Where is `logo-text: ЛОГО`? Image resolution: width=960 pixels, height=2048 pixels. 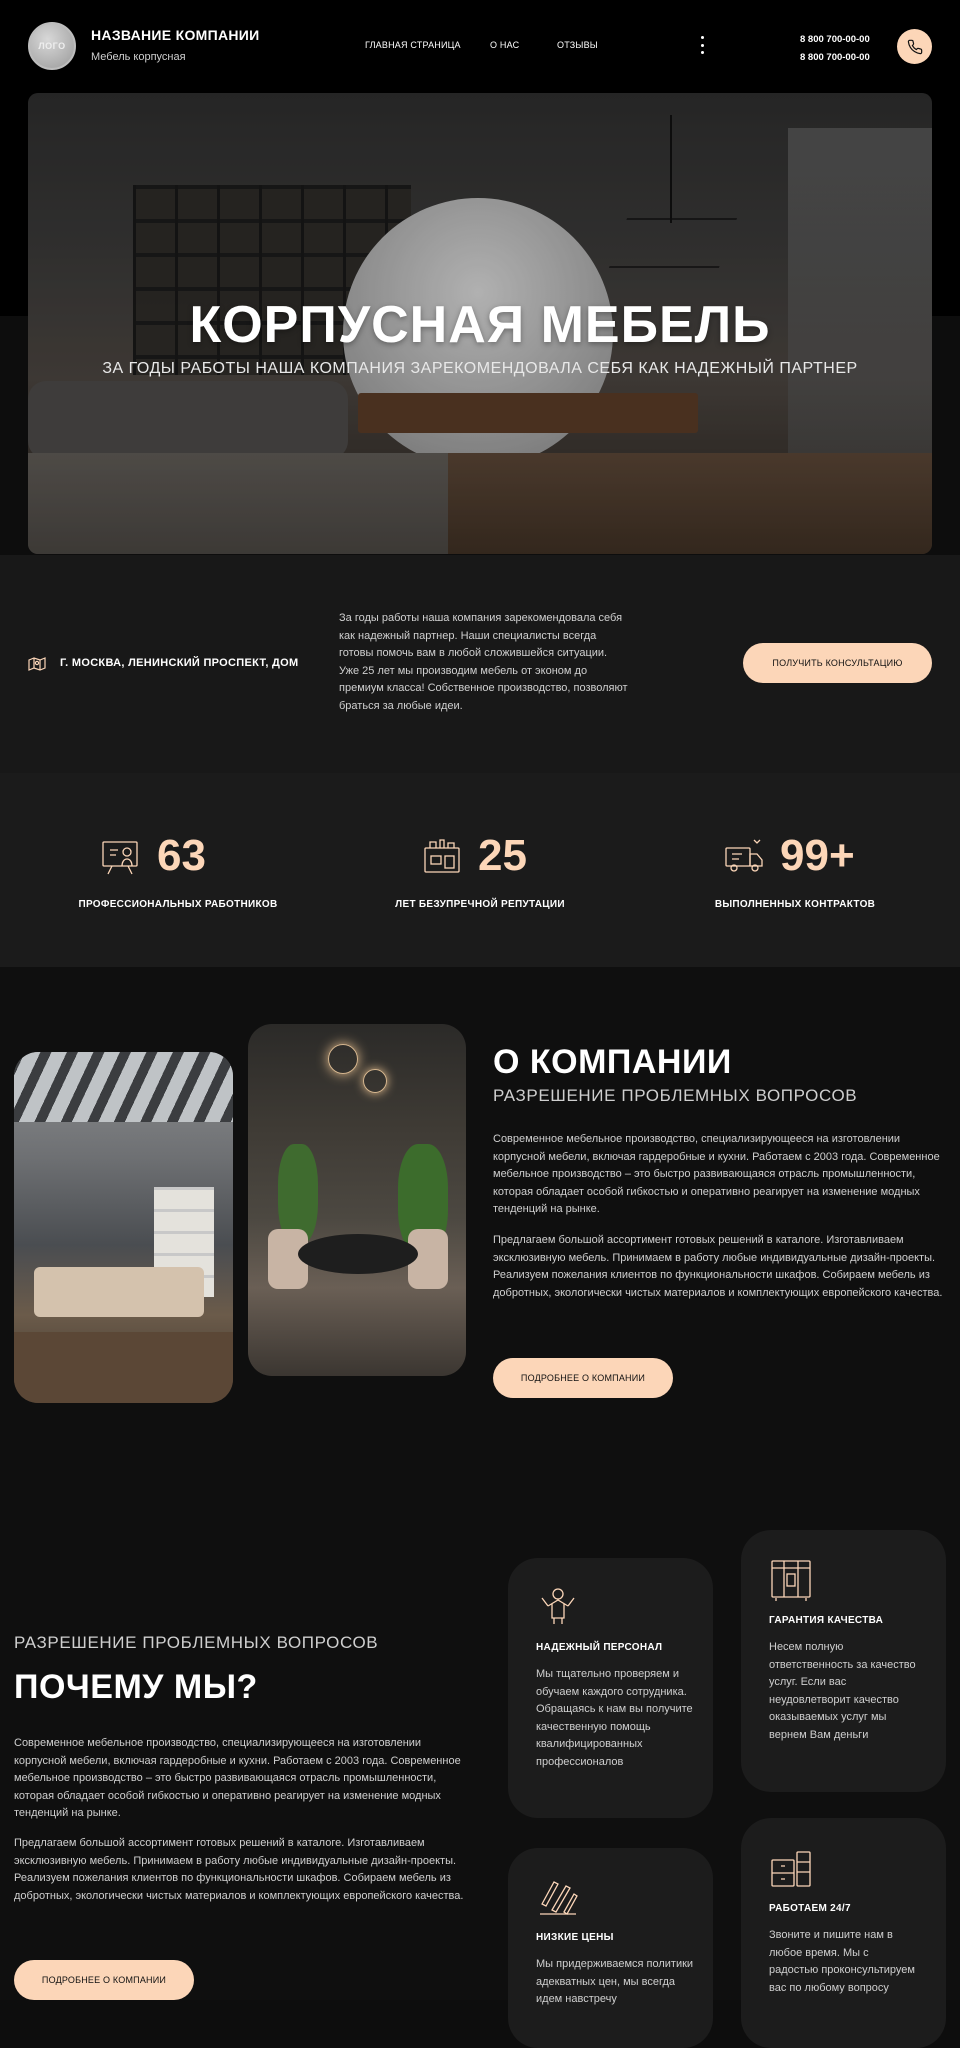 logo-text: ЛОГО is located at coordinates (52, 46).